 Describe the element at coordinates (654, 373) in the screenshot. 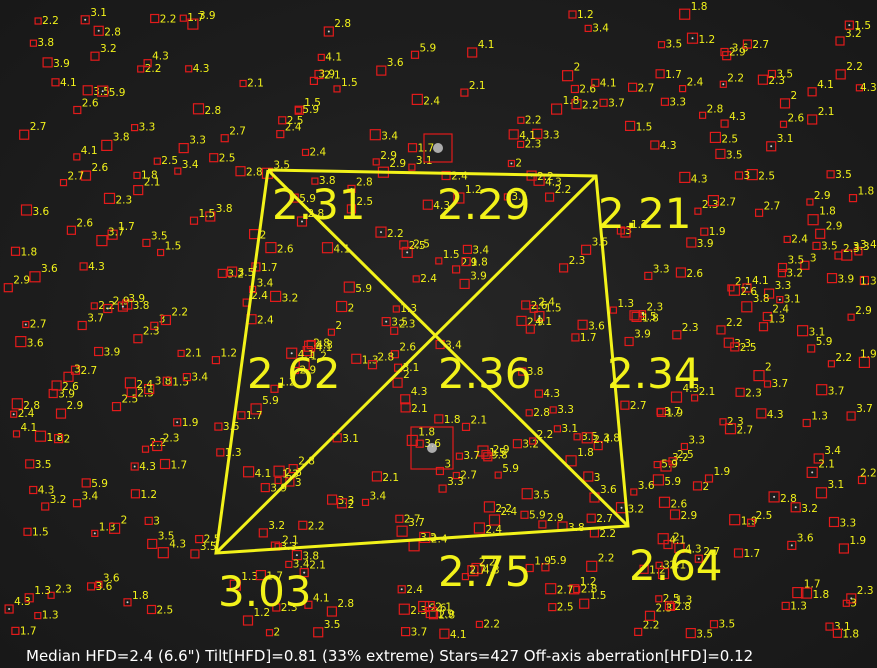

I see `hfd-label-middle-right: 2.34` at that location.